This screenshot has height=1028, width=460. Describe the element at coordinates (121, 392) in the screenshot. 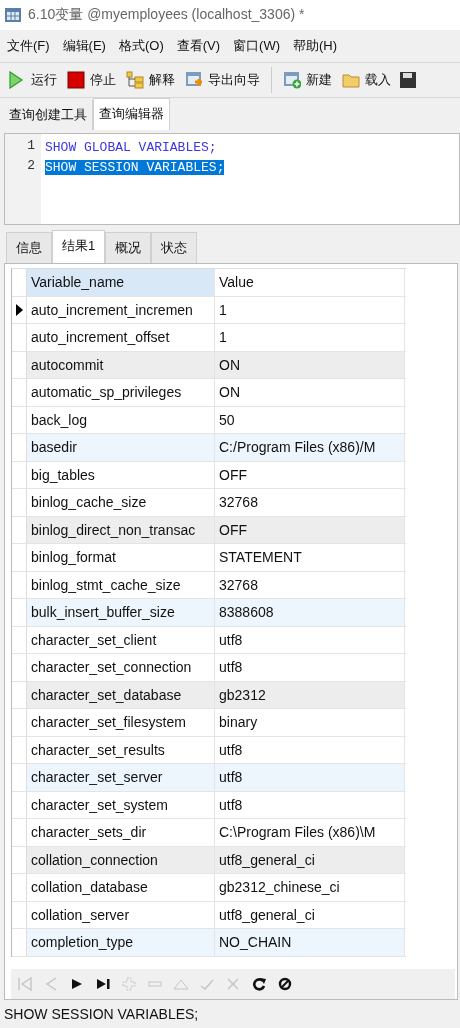

I see `table-cell: automatic_sp_privileges` at that location.